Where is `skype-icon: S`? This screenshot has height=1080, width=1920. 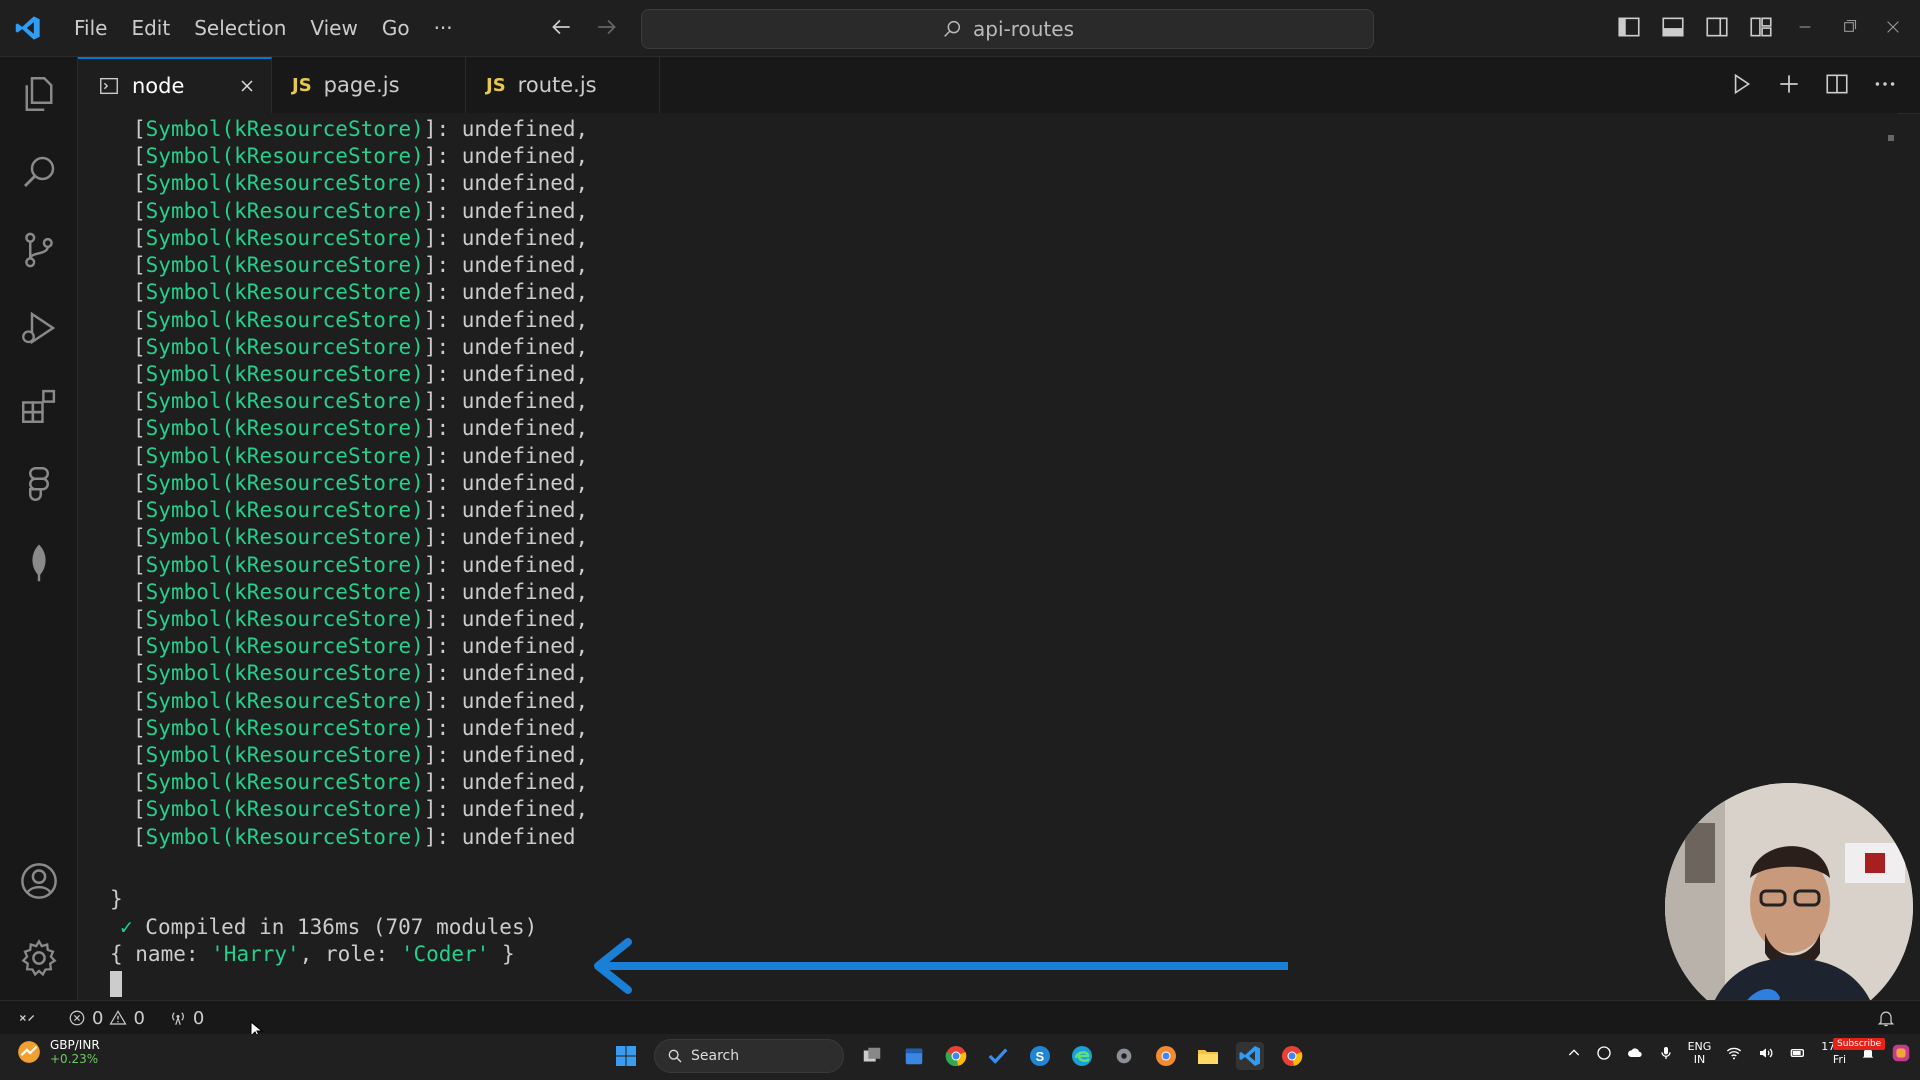
skype-icon: S is located at coordinates (1040, 1056).